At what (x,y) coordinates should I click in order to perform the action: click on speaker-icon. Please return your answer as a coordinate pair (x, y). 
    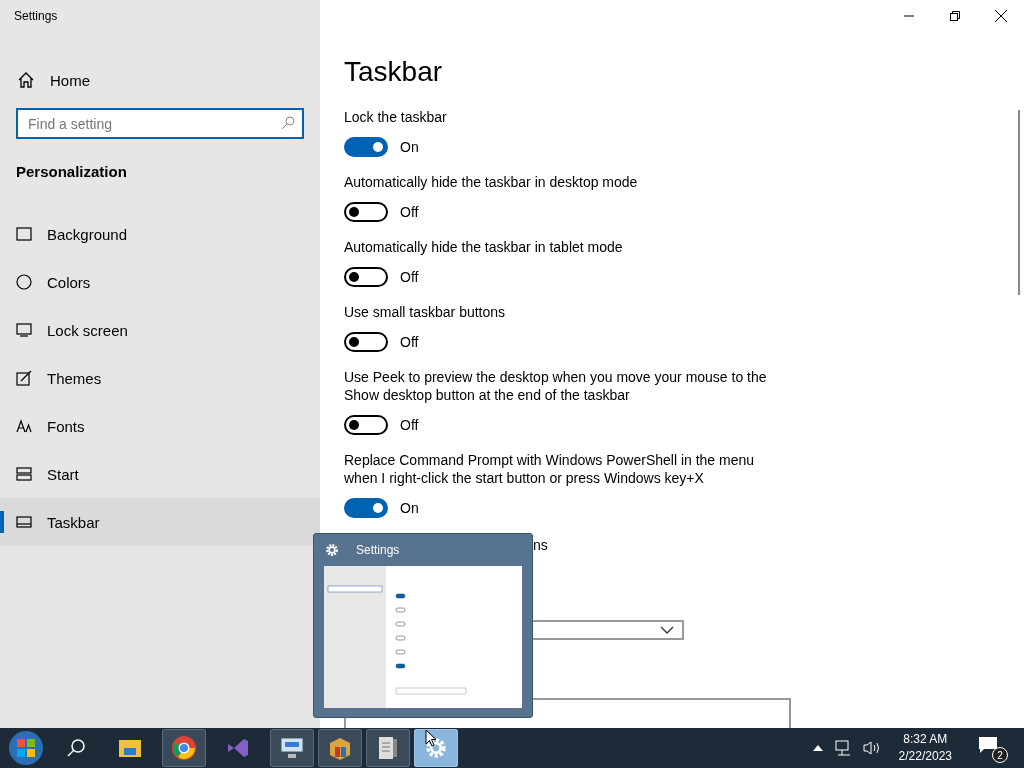
    Looking at the image, I should click on (871, 748).